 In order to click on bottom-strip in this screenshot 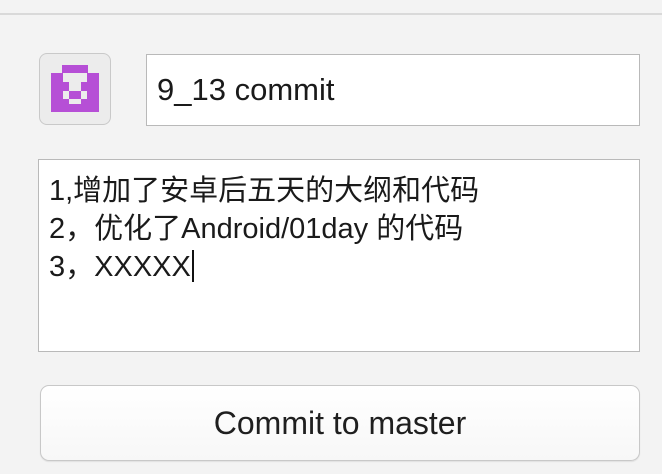, I will do `click(331, 471)`.